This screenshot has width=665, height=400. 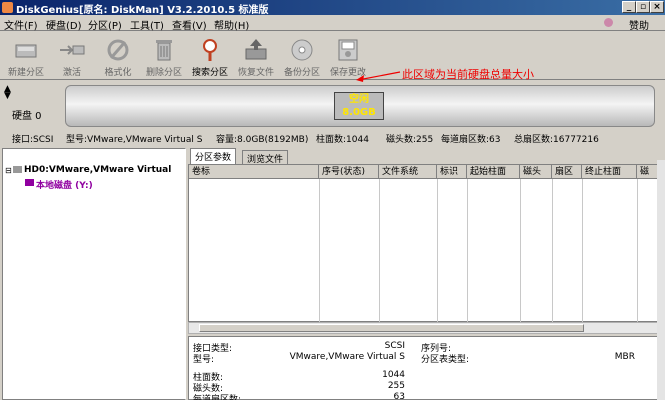 I want to click on free-space-size: 8.0GB, so click(x=359, y=112).